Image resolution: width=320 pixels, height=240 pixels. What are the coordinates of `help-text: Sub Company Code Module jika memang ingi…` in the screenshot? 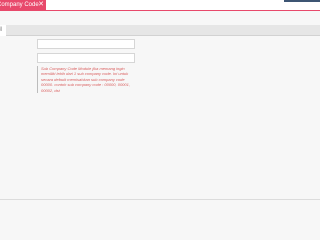 It's located at (86, 79).